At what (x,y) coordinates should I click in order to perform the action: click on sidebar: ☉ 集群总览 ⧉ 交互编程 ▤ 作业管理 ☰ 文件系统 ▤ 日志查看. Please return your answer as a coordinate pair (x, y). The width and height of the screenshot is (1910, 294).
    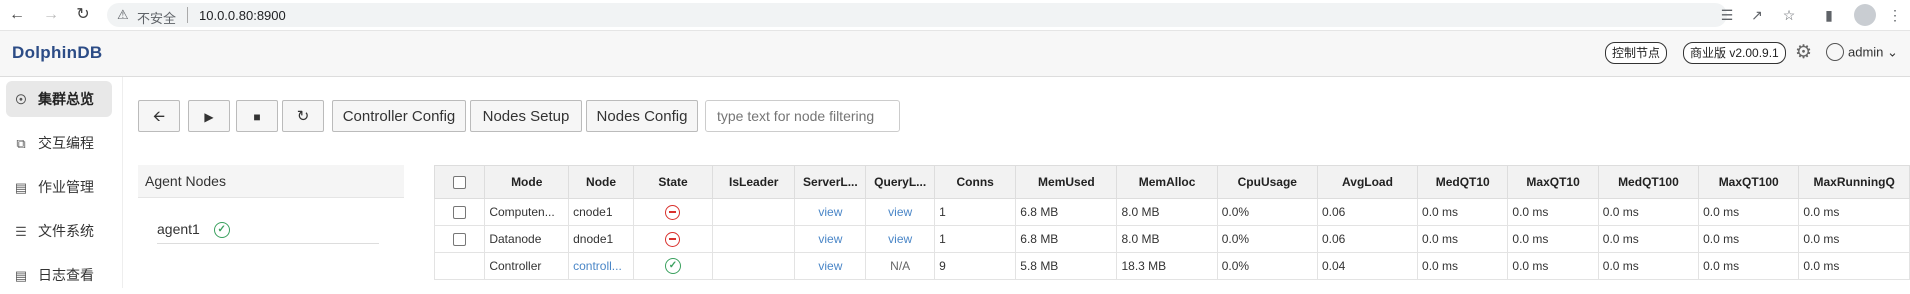
    Looking at the image, I should click on (61, 182).